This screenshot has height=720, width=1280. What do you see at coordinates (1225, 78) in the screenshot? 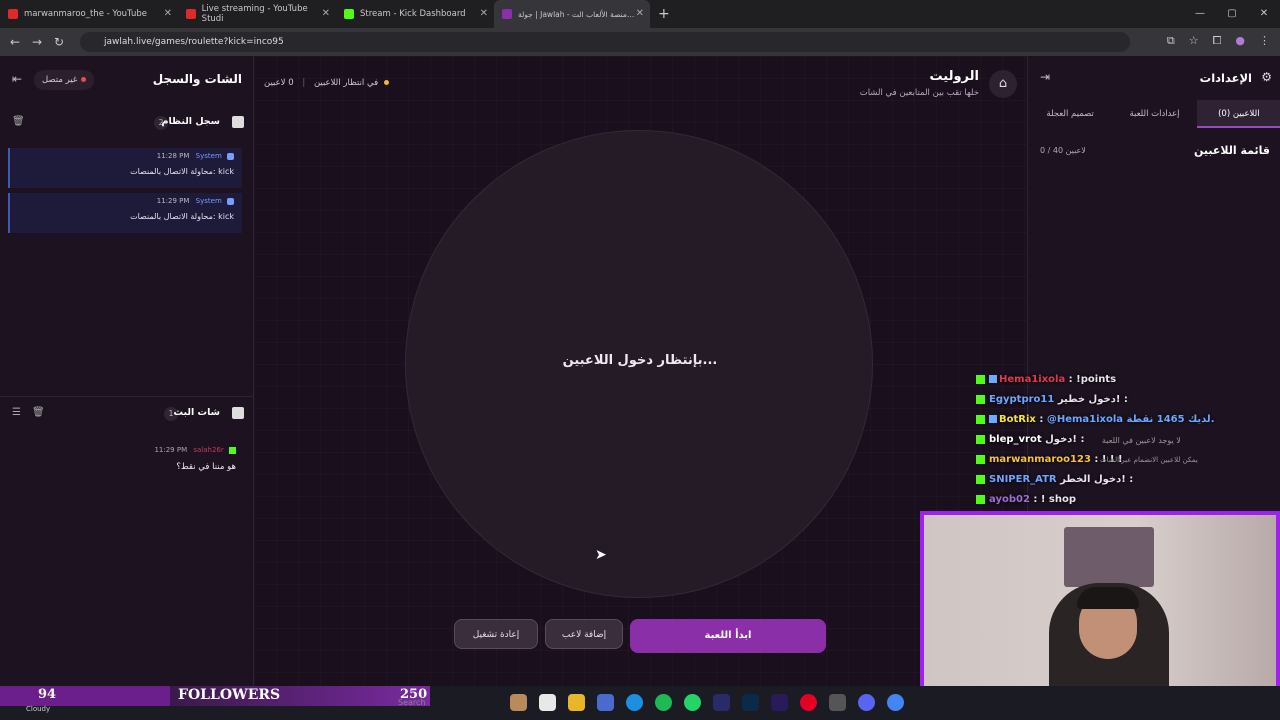
I see `settings-title: الإعدادات` at bounding box center [1225, 78].